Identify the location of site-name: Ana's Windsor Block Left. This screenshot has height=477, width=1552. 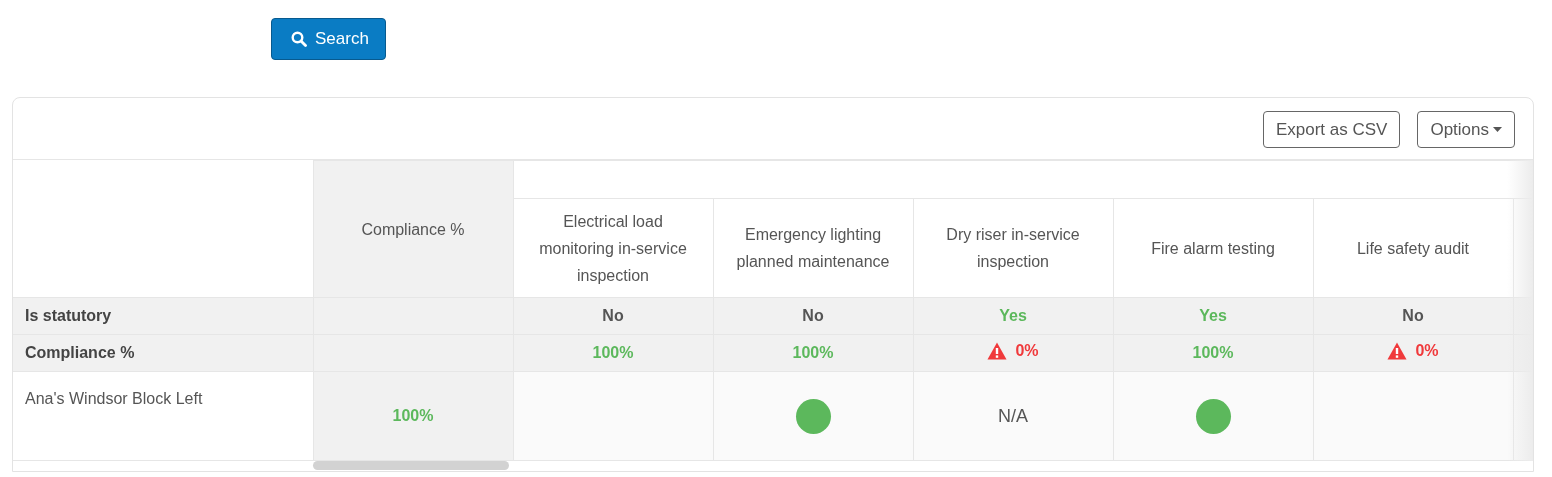
(163, 416).